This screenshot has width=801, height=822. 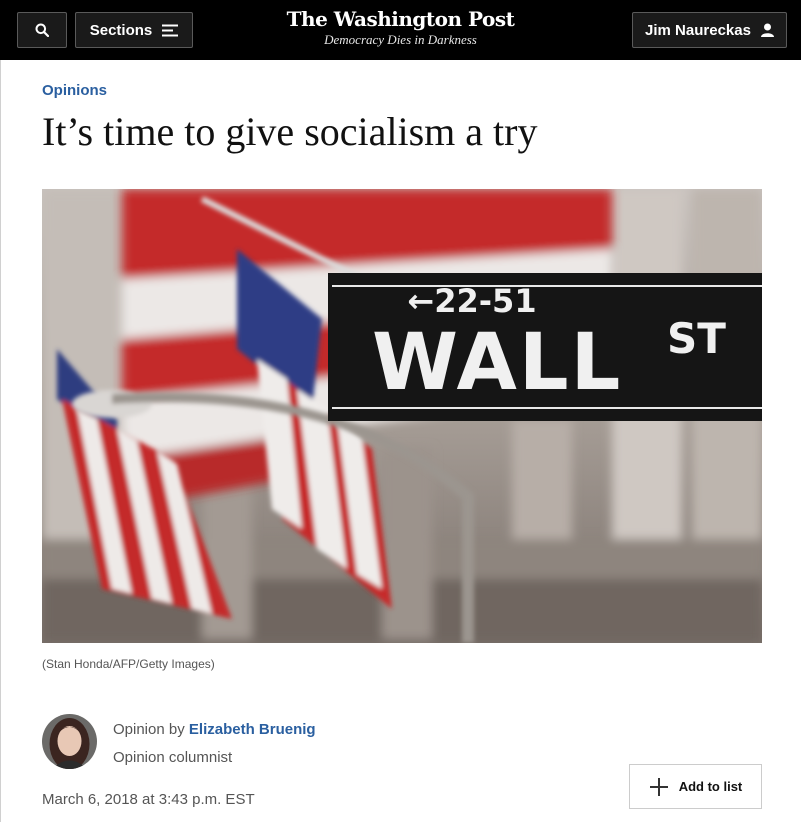 I want to click on byline-prefix: Opinion by, so click(x=151, y=729).